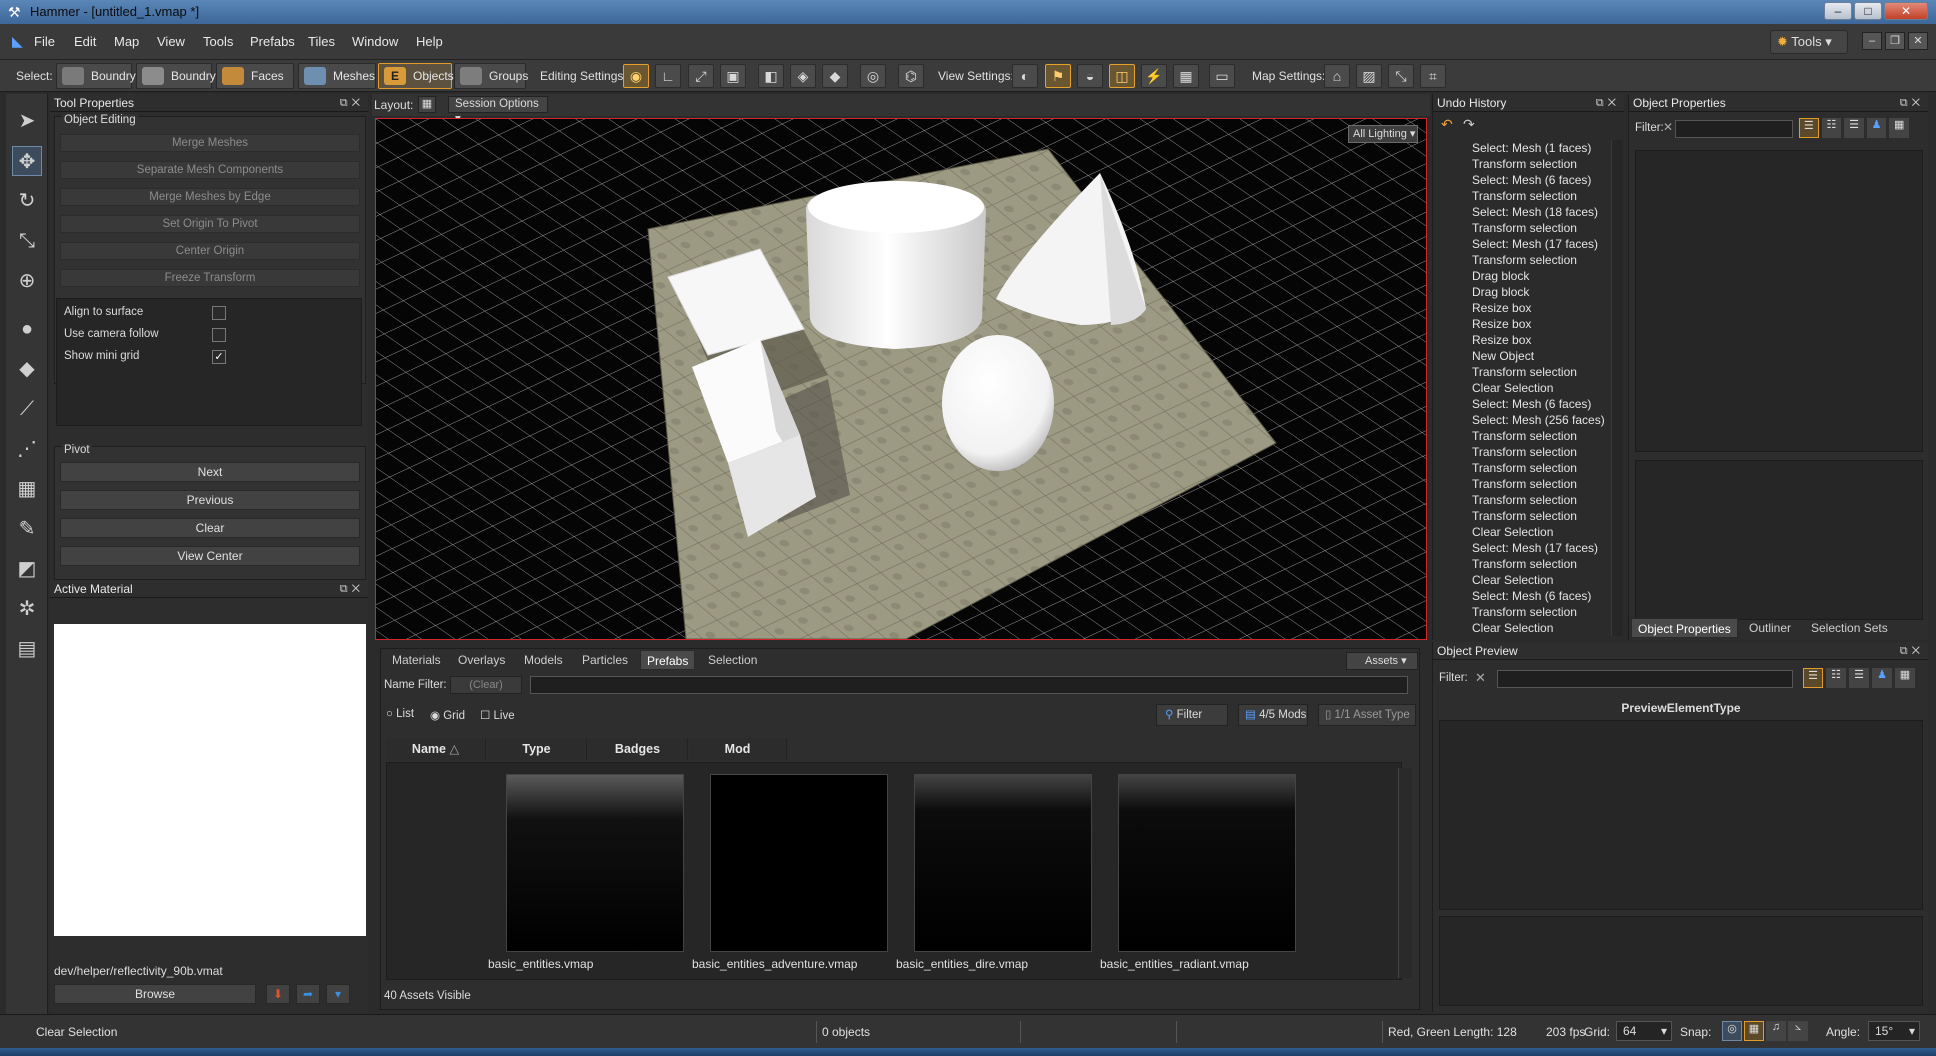  What do you see at coordinates (308, 994) in the screenshot?
I see `apply-material-icon: ➦` at bounding box center [308, 994].